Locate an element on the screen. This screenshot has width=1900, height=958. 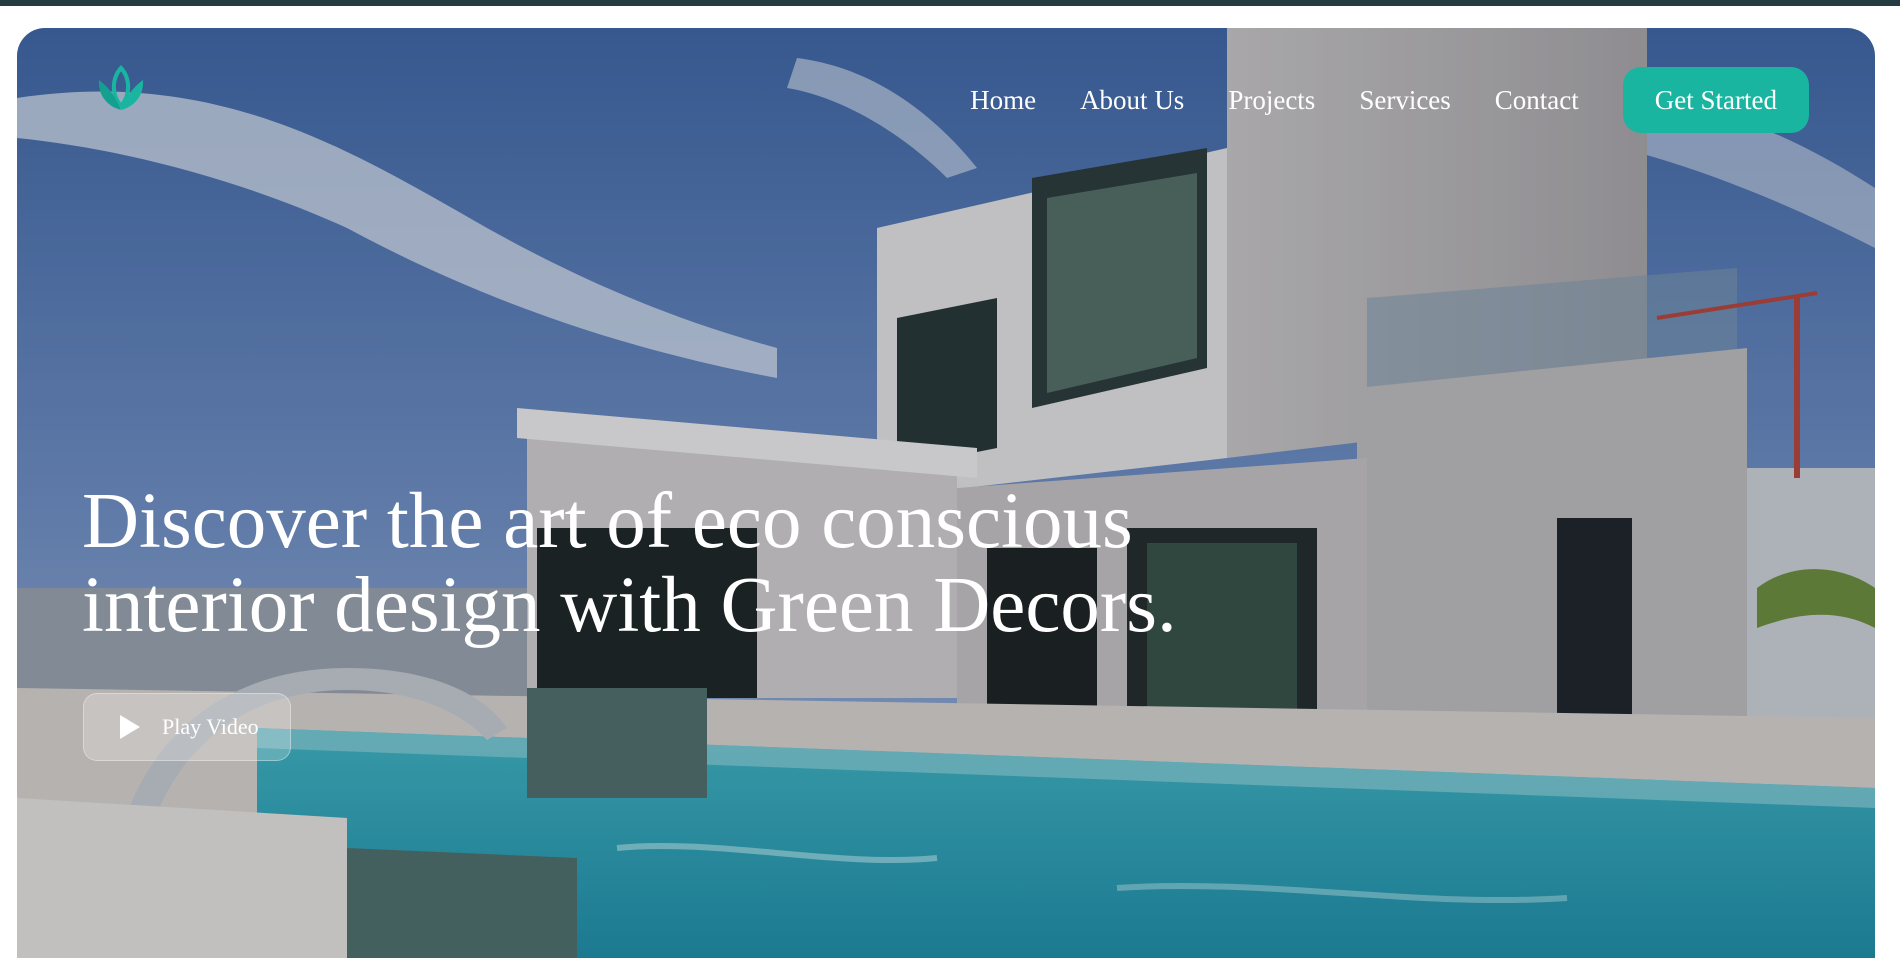
nav-link-contact: Contact is located at coordinates (1537, 100).